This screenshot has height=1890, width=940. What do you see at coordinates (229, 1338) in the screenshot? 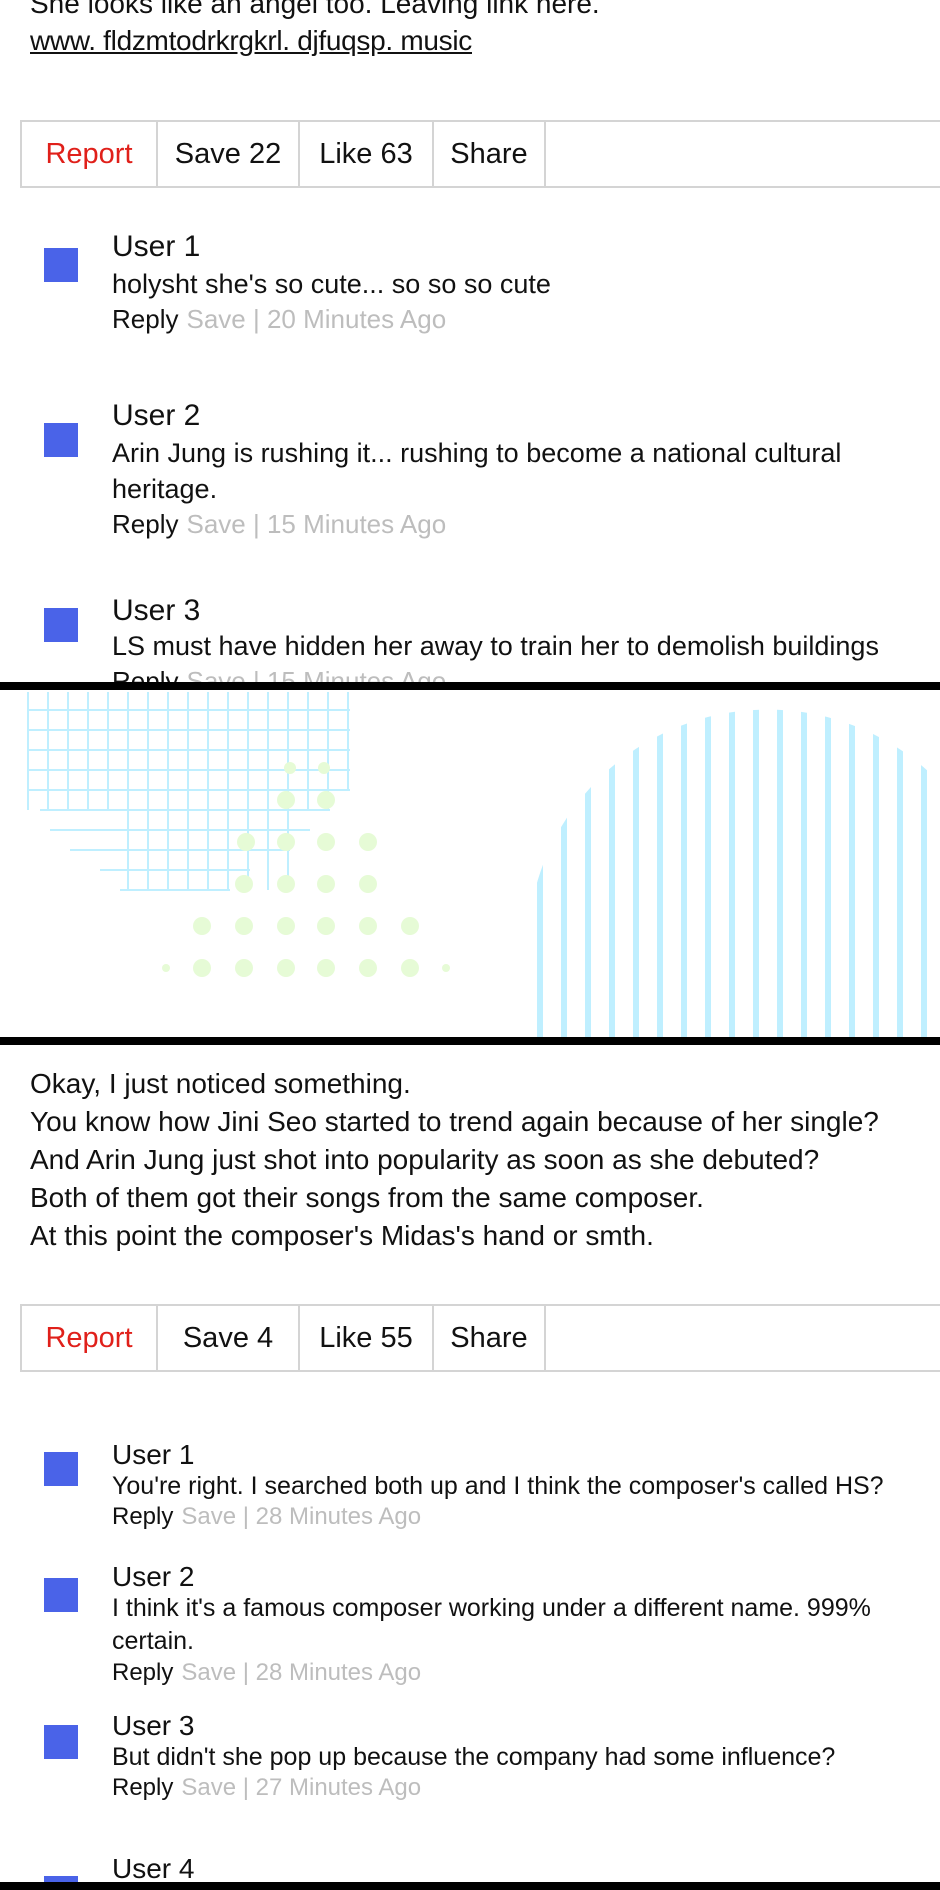
I see `save-button: Save 4` at bounding box center [229, 1338].